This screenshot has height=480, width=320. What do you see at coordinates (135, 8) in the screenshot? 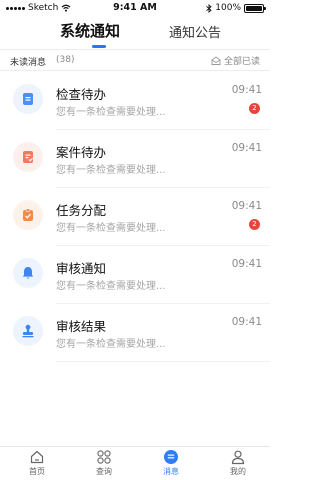
I see `status-bar: Sketch 9:41 AM 100%` at bounding box center [135, 8].